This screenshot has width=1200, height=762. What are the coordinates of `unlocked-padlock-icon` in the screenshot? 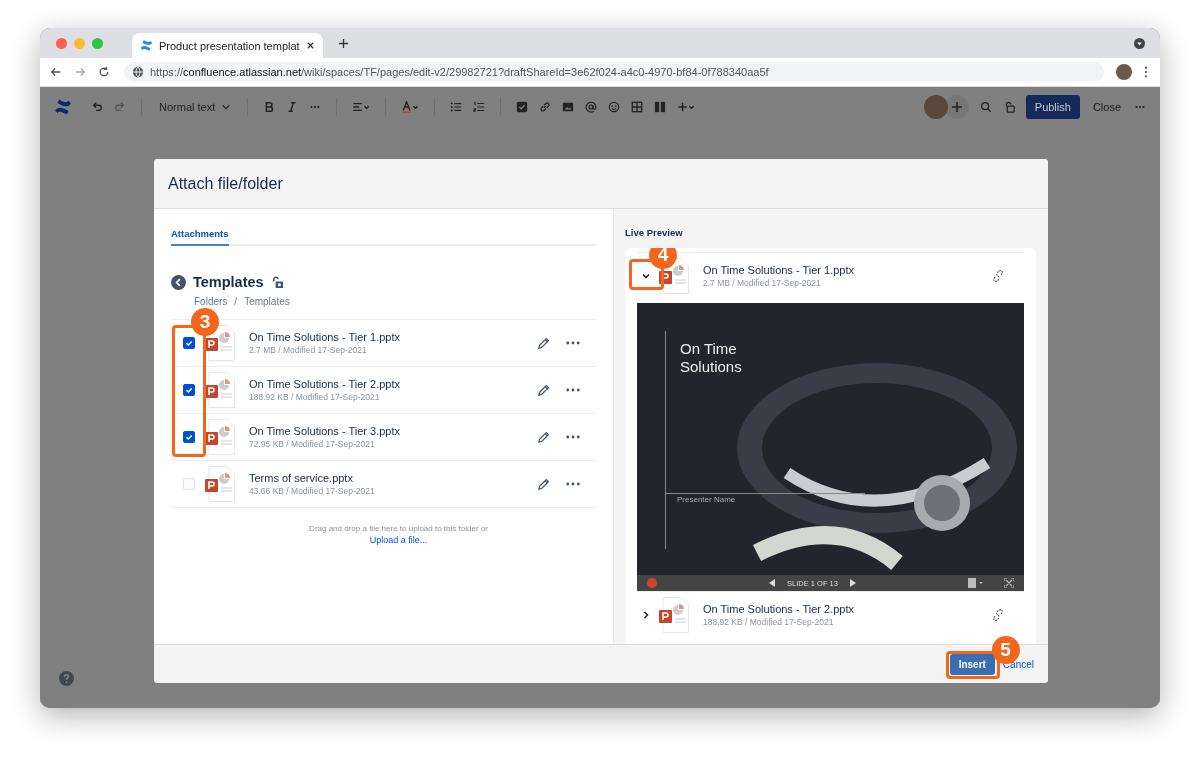 It's located at (277, 282).